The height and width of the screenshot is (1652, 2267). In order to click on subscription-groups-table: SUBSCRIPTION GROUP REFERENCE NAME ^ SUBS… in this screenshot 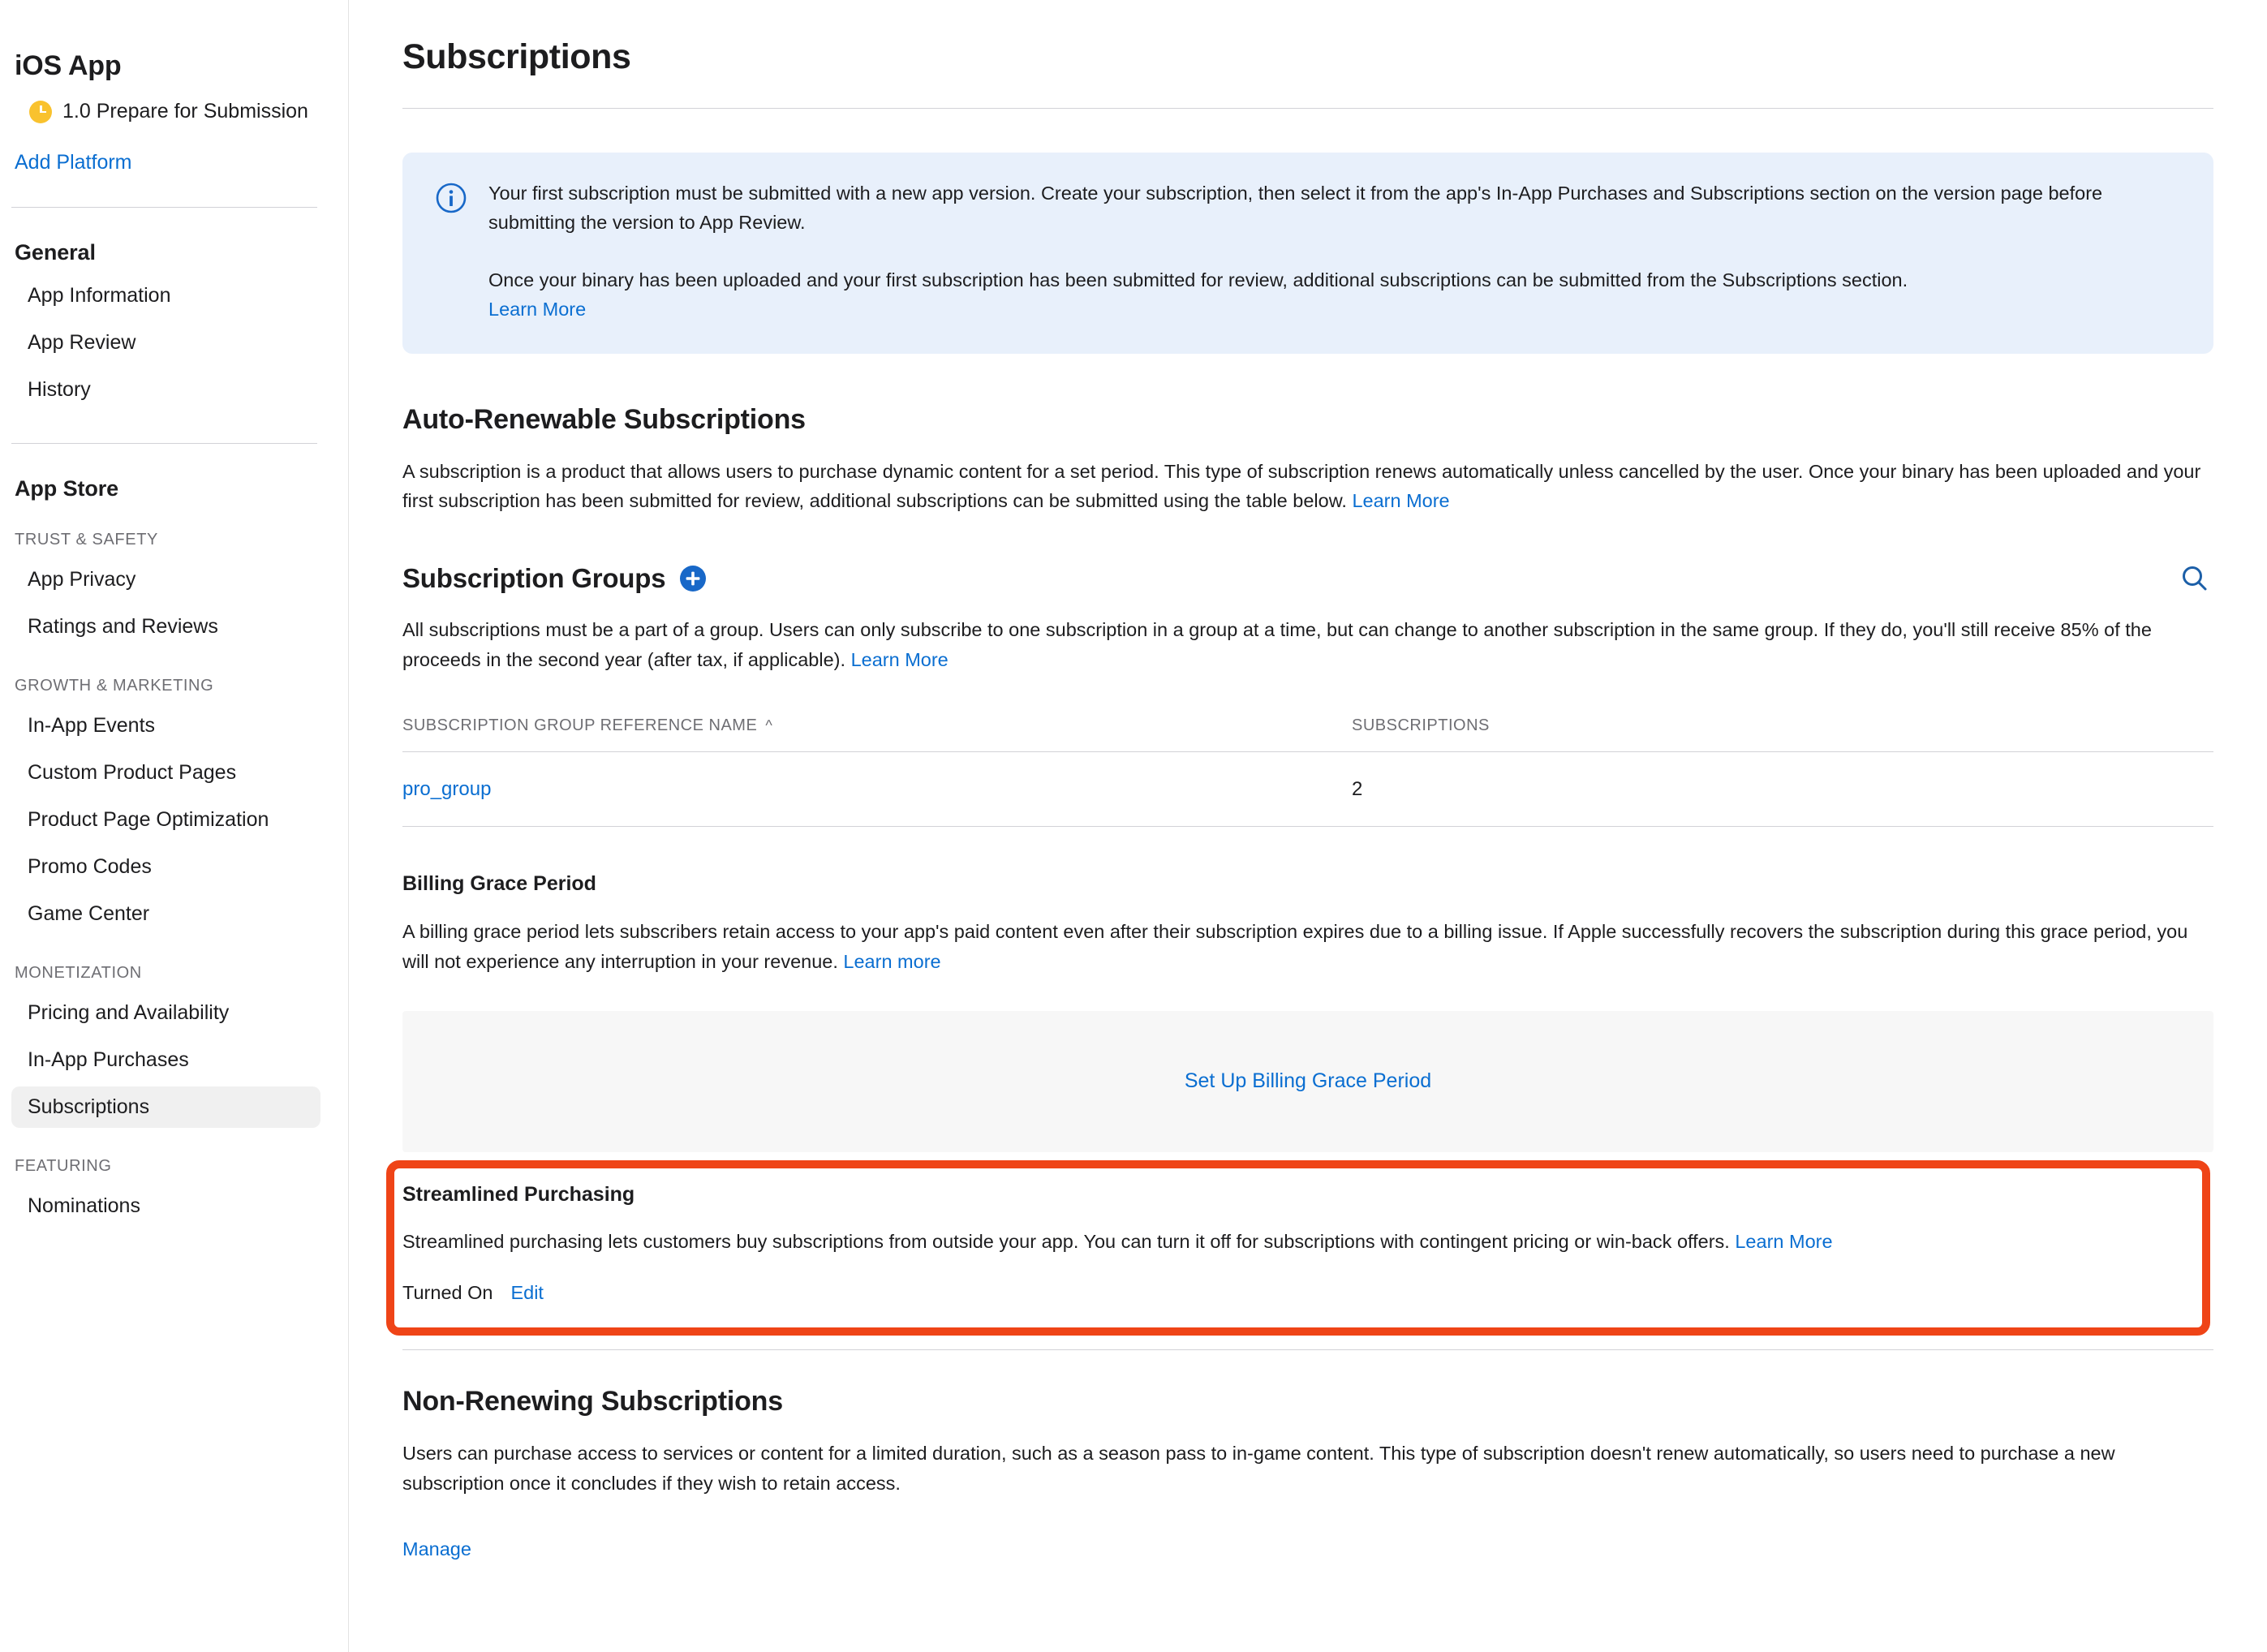, I will do `click(1307, 772)`.